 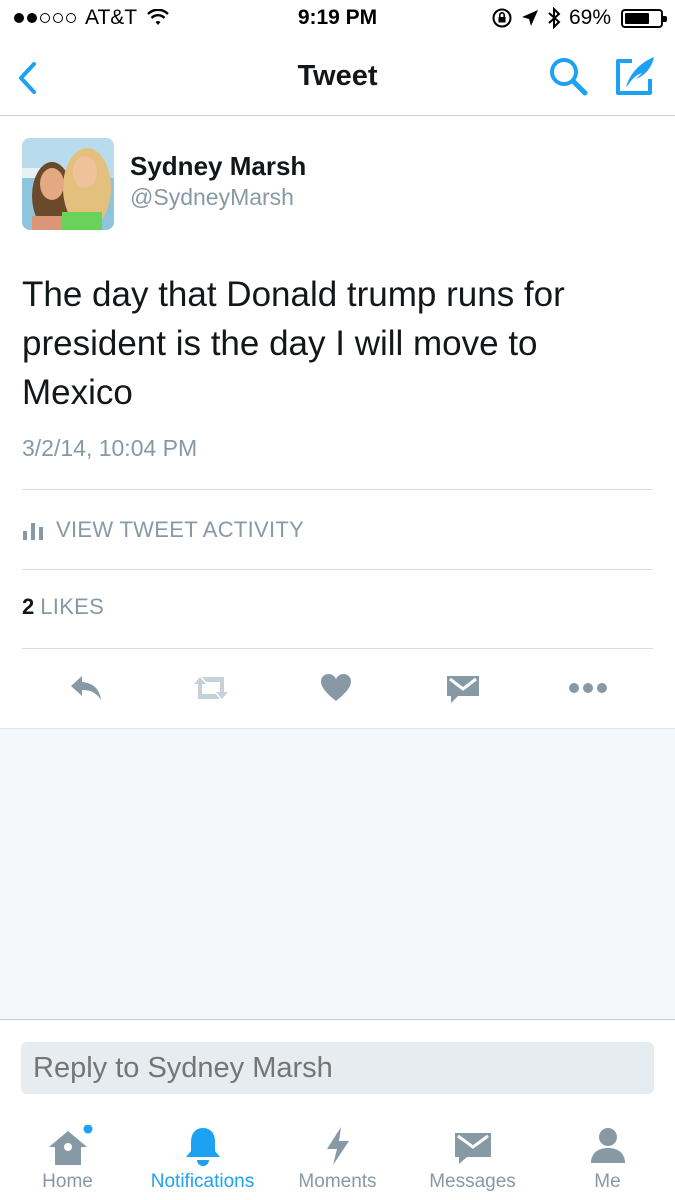 I want to click on search-icon, so click(x=568, y=76).